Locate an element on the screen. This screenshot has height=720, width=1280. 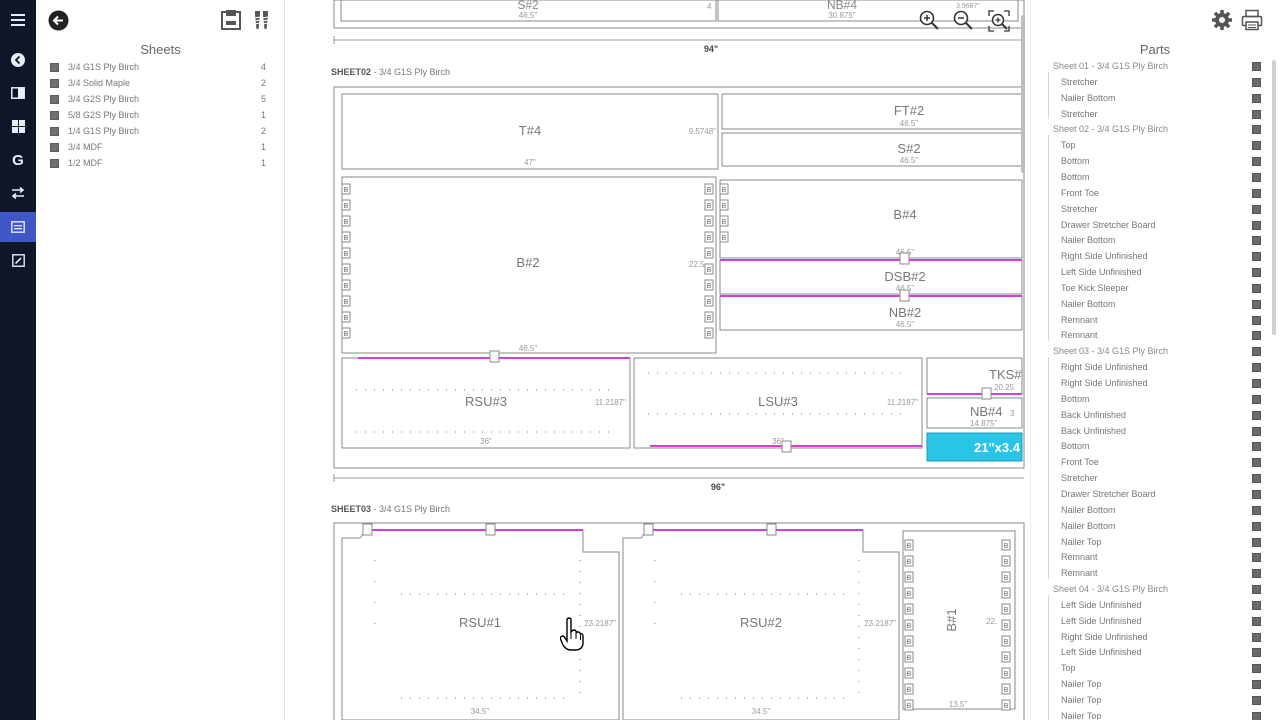
parts-group-header: Sheet 01 - 3/4 G1S Ply Birch is located at coordinates (1153, 67).